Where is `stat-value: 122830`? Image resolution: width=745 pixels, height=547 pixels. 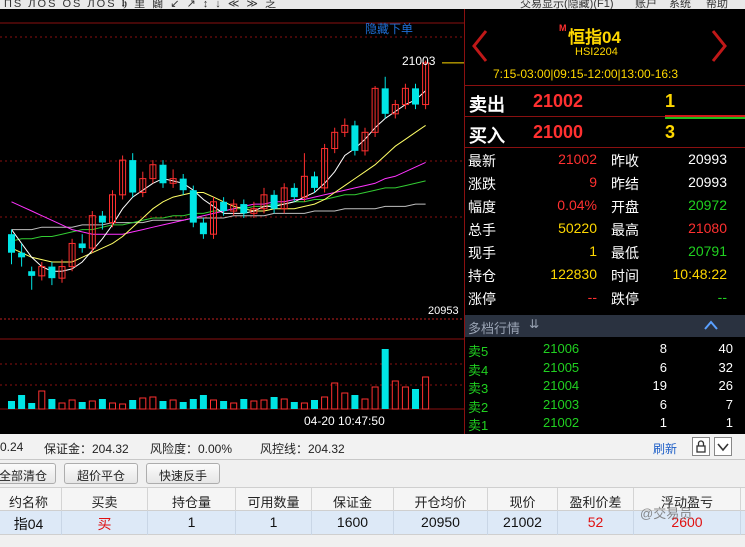
stat-value: 122830 is located at coordinates (573, 274).